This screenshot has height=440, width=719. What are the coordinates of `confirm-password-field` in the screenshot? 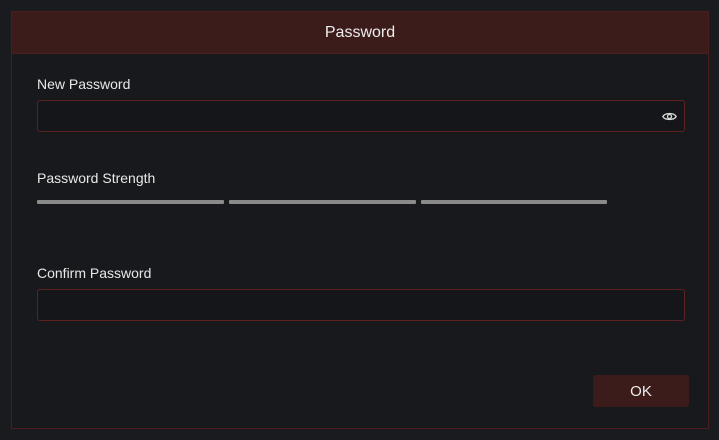 It's located at (361, 305).